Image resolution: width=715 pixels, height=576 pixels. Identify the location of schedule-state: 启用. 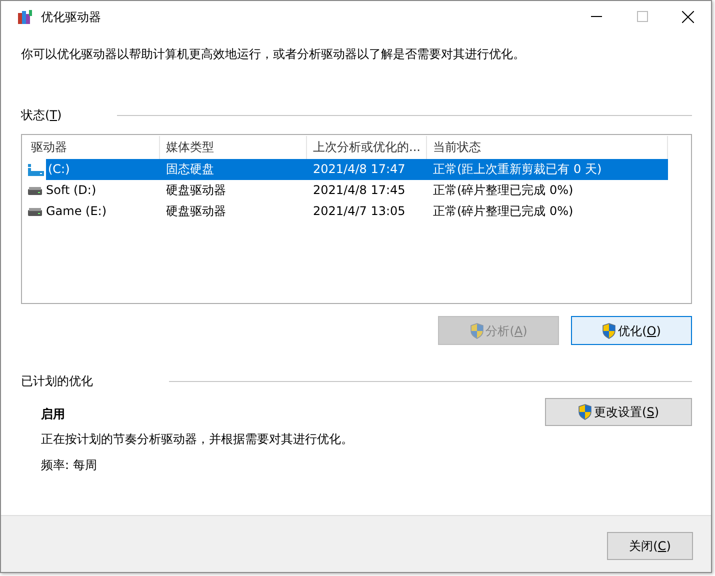
(53, 414).